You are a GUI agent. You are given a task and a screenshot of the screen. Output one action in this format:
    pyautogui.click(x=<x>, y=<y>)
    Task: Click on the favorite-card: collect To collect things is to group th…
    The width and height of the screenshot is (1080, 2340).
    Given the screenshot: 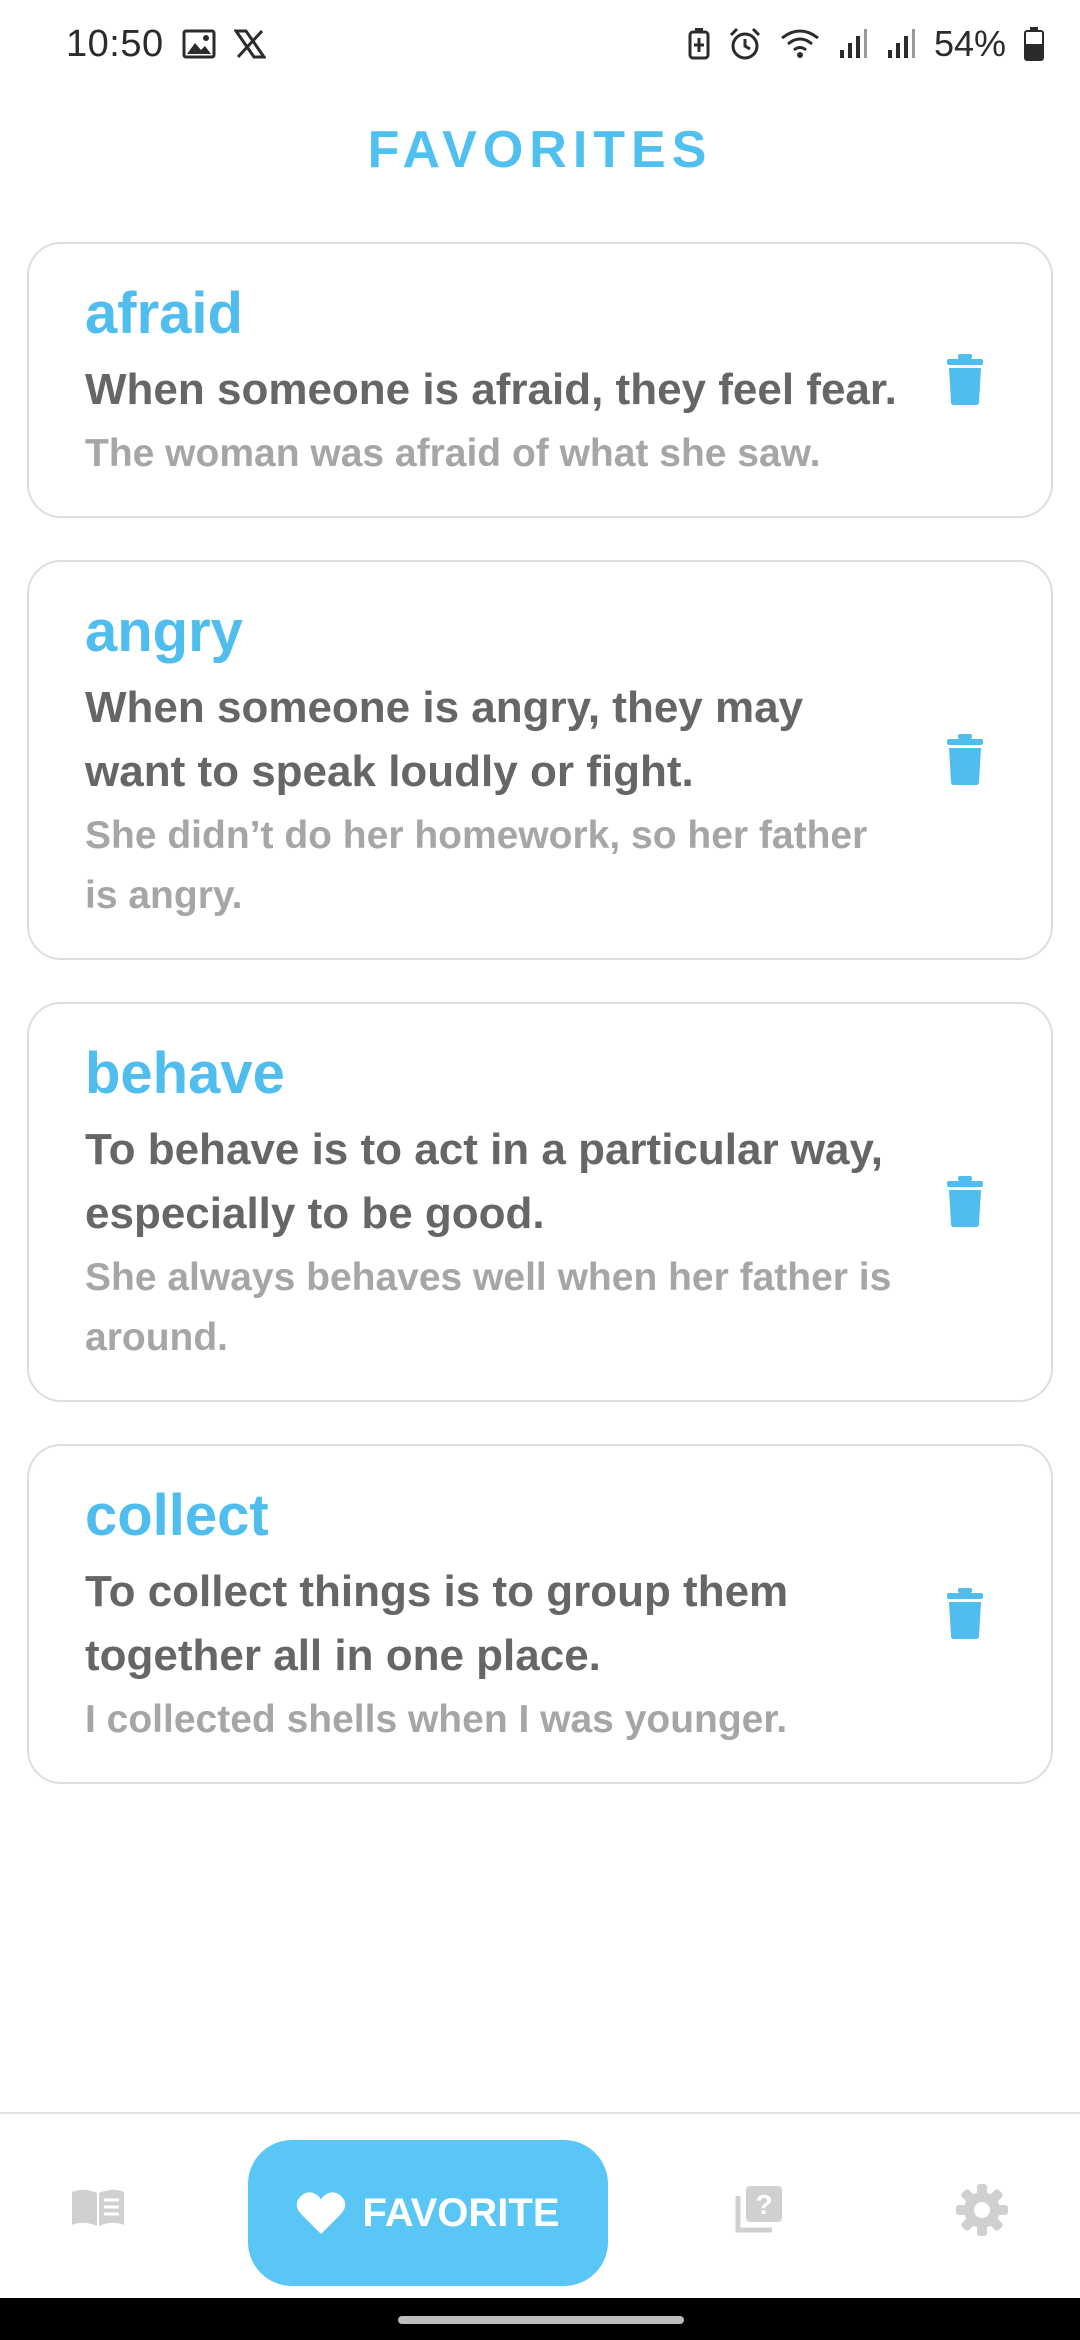 What is the action you would take?
    pyautogui.click(x=540, y=1614)
    